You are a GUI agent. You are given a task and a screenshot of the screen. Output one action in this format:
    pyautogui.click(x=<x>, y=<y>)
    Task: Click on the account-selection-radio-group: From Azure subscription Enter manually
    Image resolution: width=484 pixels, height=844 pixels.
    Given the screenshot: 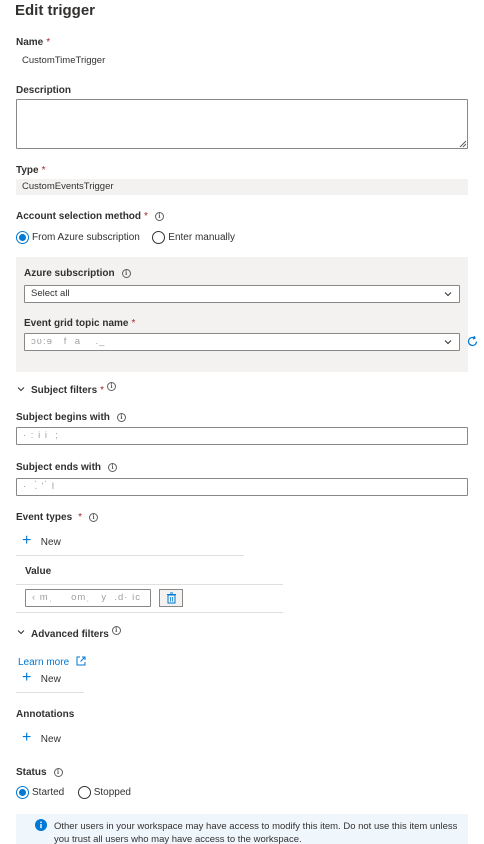 What is the action you would take?
    pyautogui.click(x=125, y=238)
    